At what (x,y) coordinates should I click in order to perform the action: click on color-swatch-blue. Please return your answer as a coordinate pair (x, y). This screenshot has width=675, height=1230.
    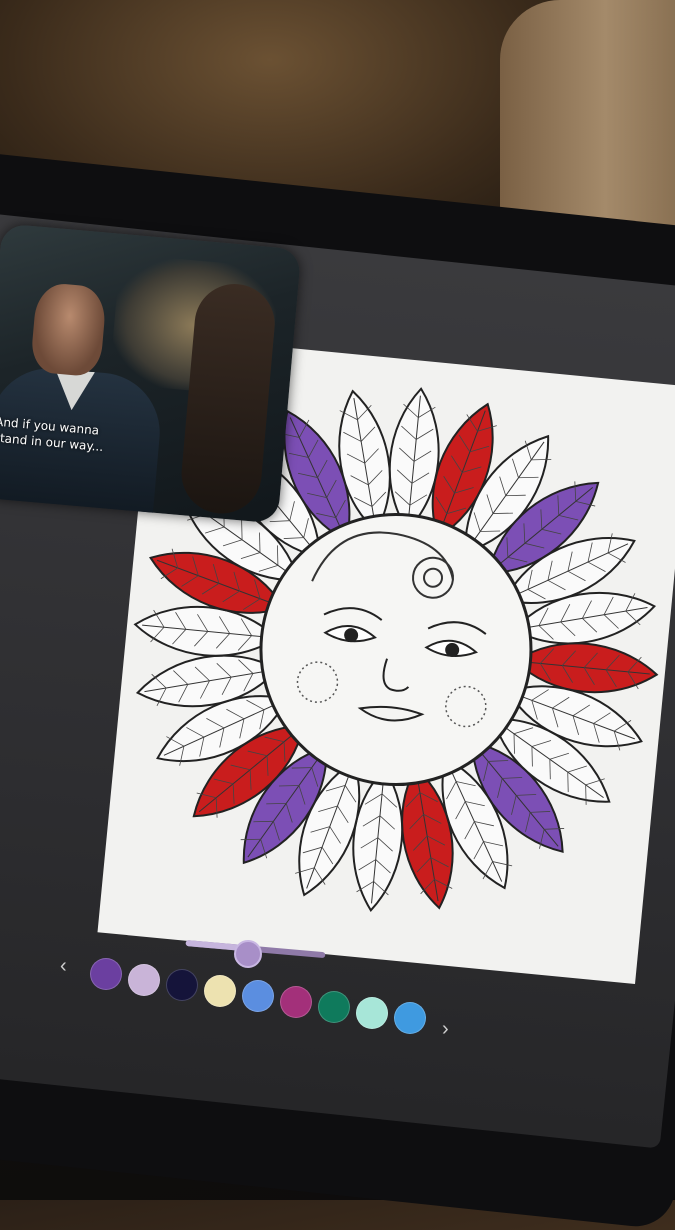
    Looking at the image, I should click on (410, 1018).